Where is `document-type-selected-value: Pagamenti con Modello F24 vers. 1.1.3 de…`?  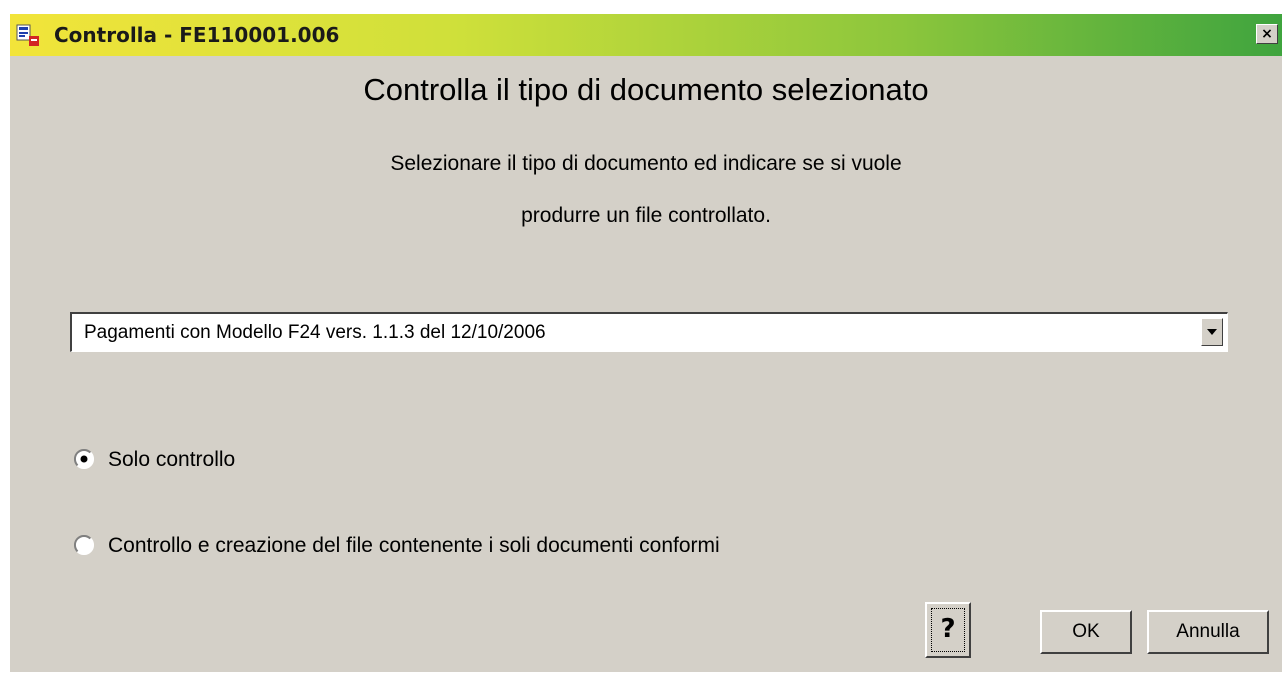 document-type-selected-value: Pagamenti con Modello F24 vers. 1.1.3 de… is located at coordinates (315, 332).